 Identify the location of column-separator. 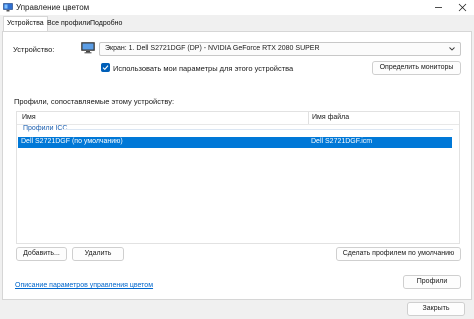
(308, 118).